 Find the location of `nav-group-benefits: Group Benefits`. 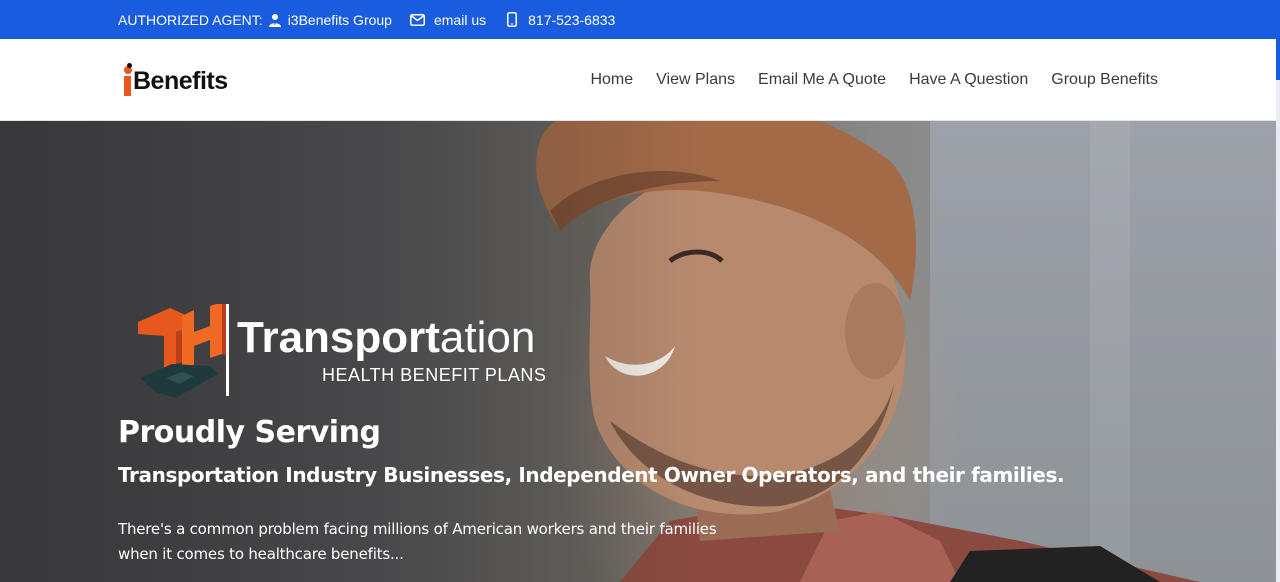

nav-group-benefits: Group Benefits is located at coordinates (1104, 80).